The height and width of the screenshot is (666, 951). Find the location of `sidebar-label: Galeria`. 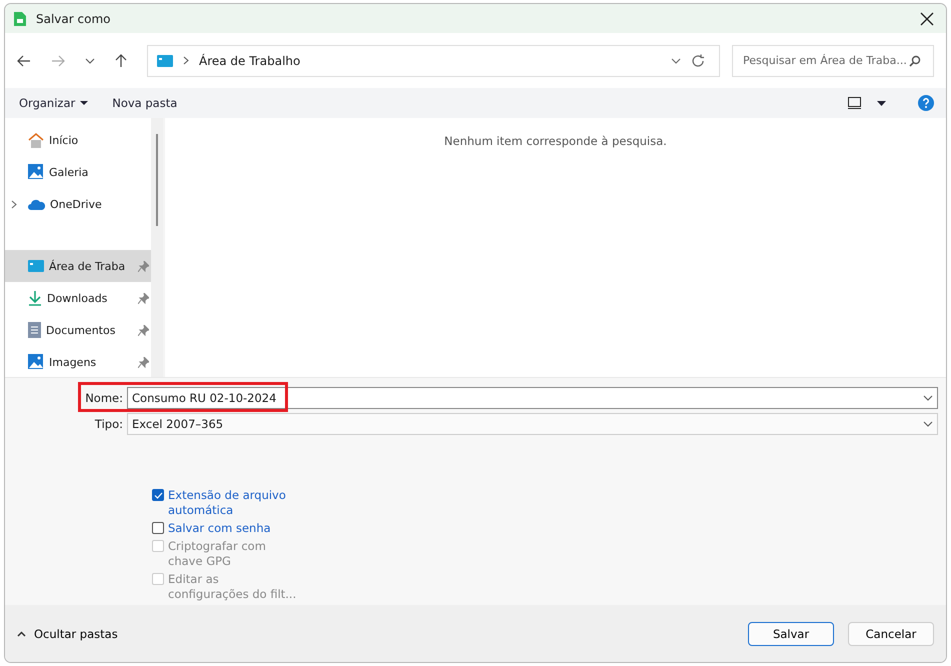

sidebar-label: Galeria is located at coordinates (68, 172).